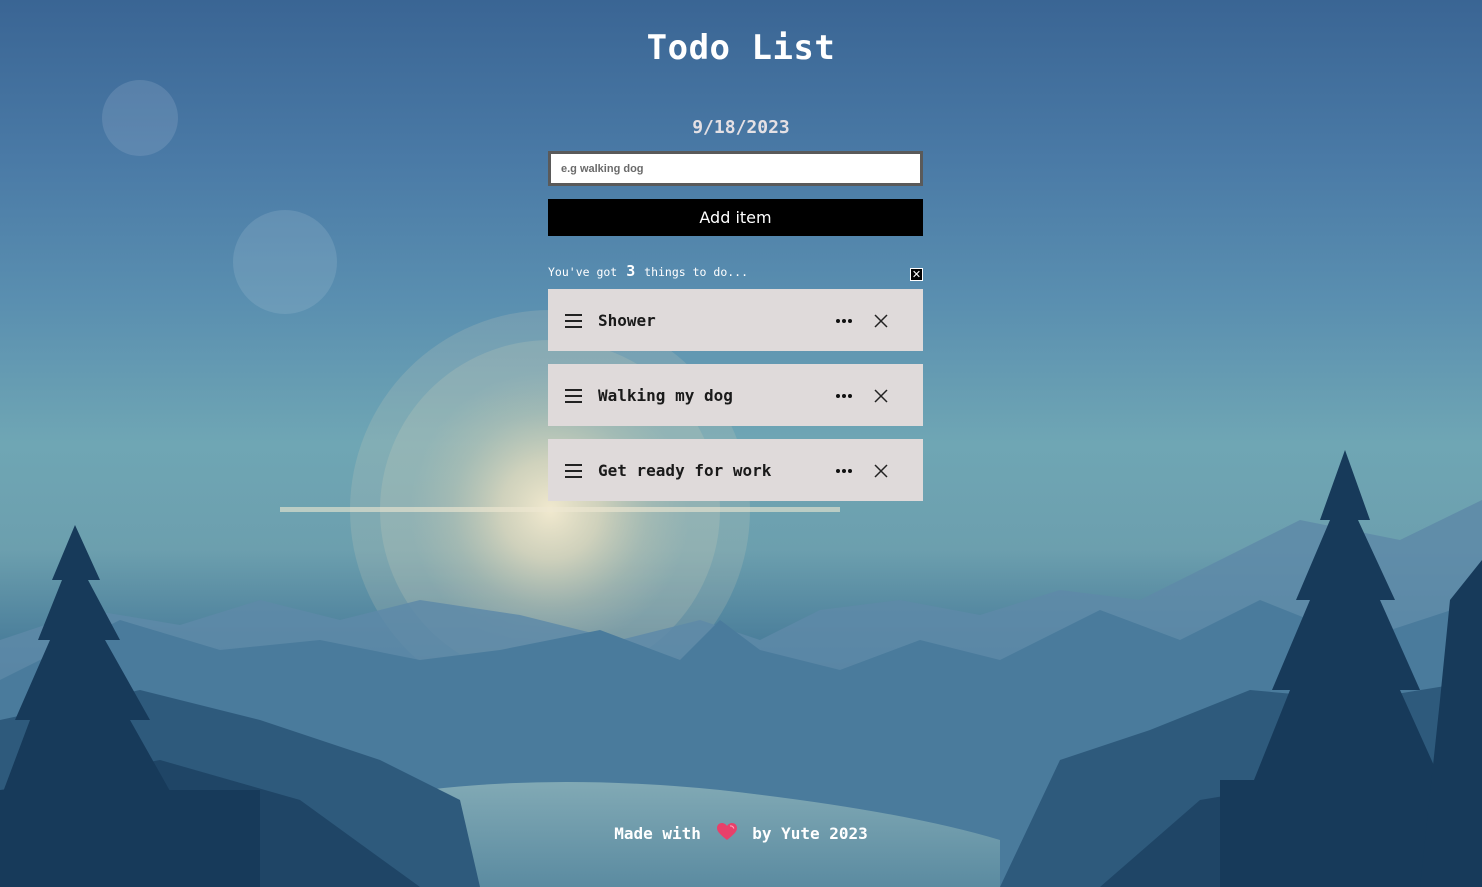 The width and height of the screenshot is (1482, 887). I want to click on footer-text-after: by Yute 2023, so click(810, 833).